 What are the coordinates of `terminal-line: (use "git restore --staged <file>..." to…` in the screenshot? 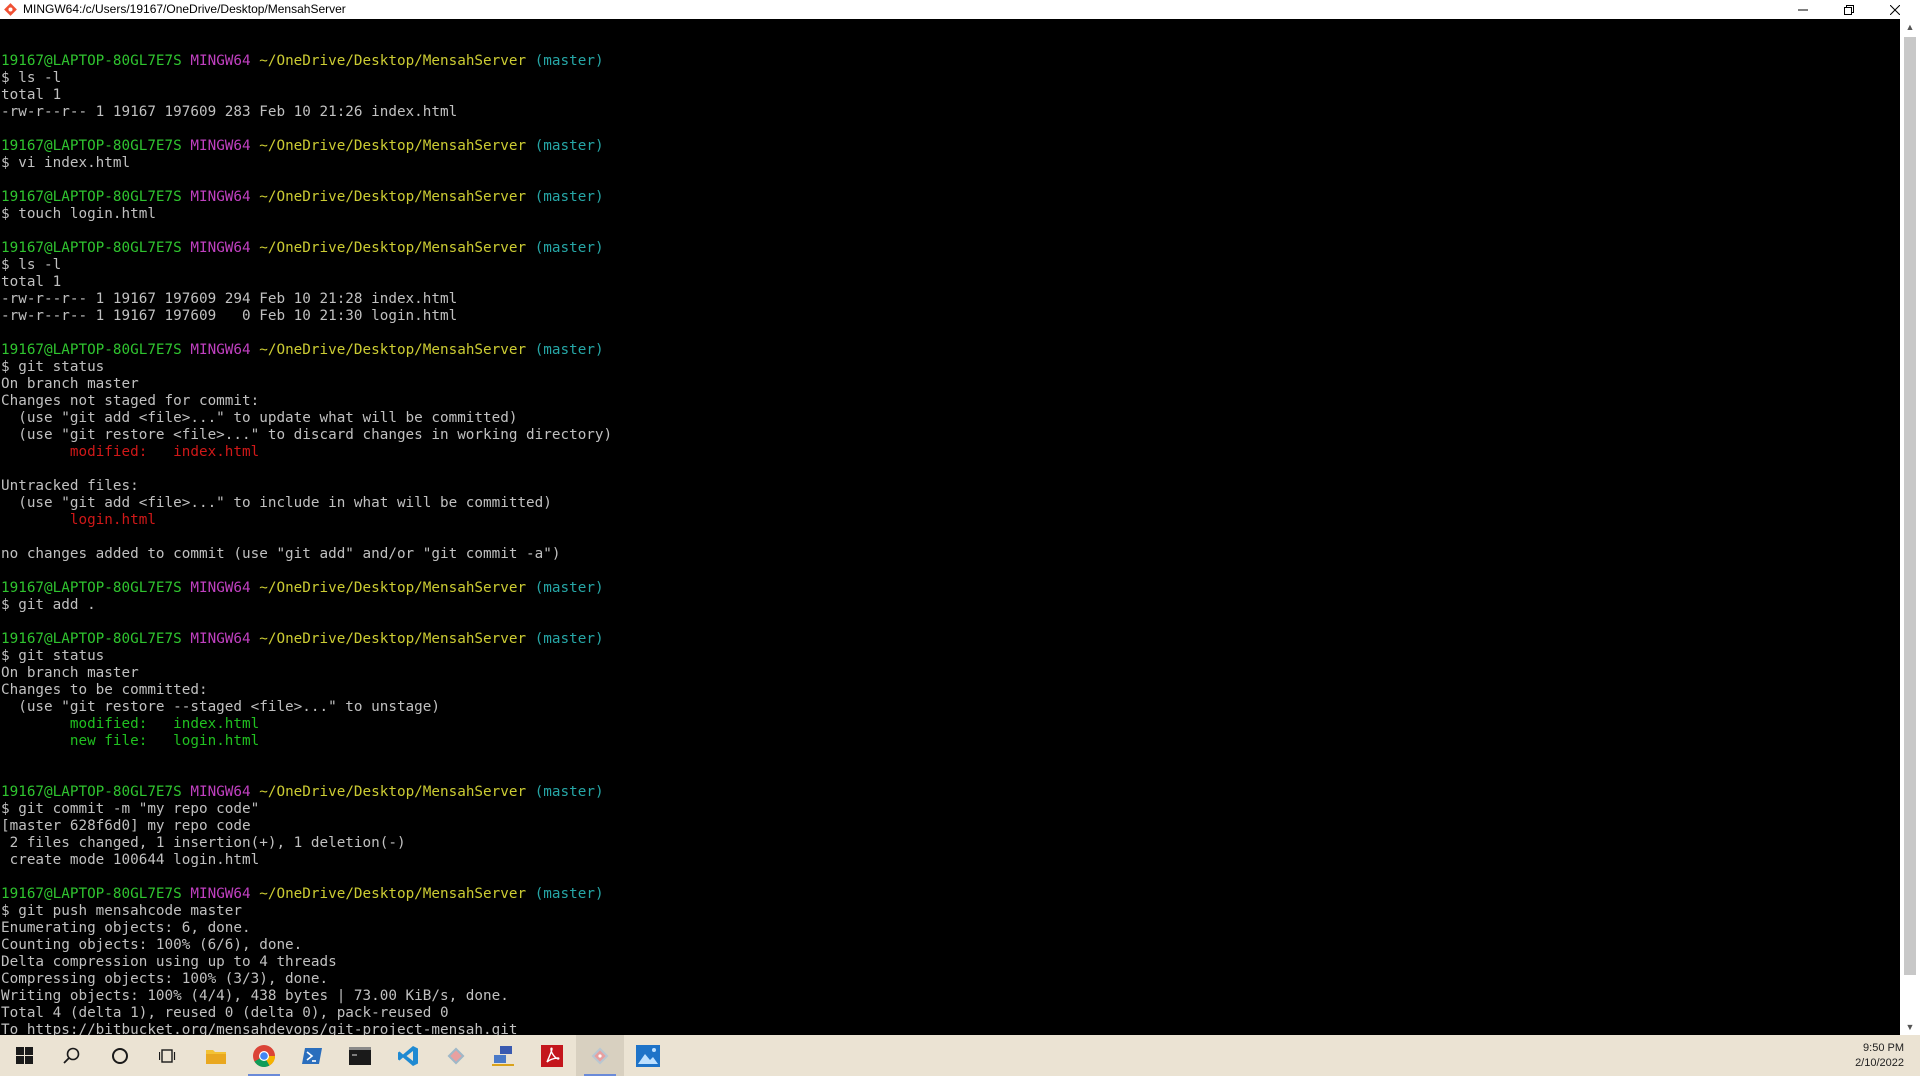 It's located at (306, 707).